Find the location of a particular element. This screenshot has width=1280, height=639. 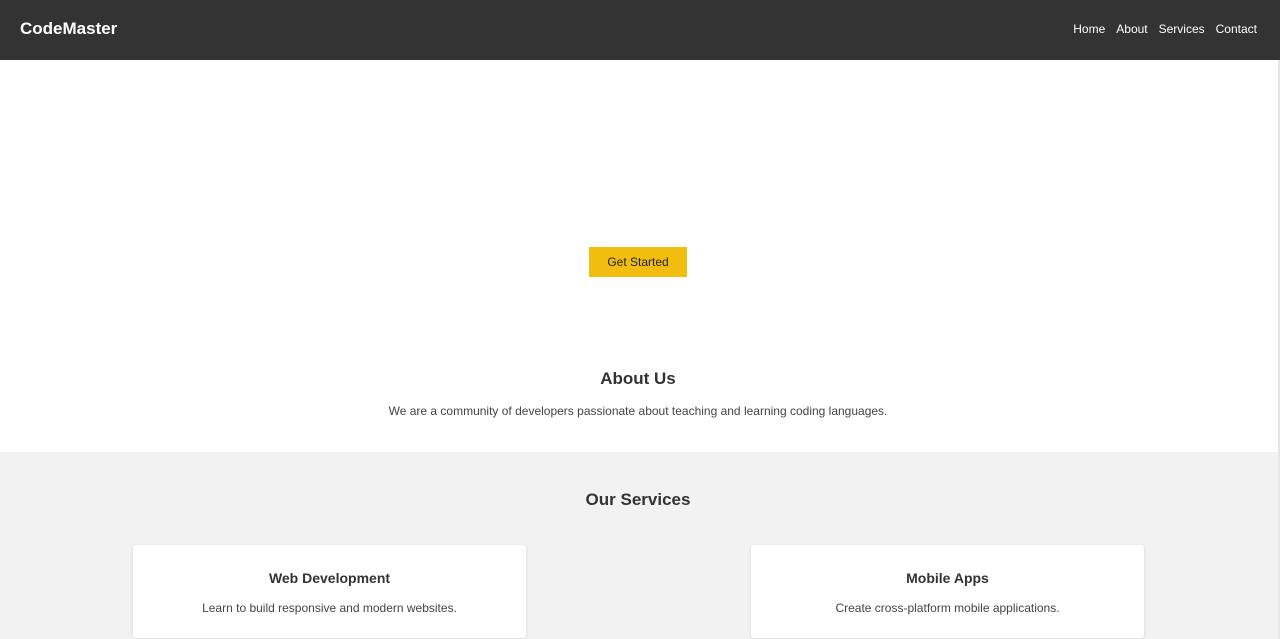

services-title: Our Services is located at coordinates (638, 499).